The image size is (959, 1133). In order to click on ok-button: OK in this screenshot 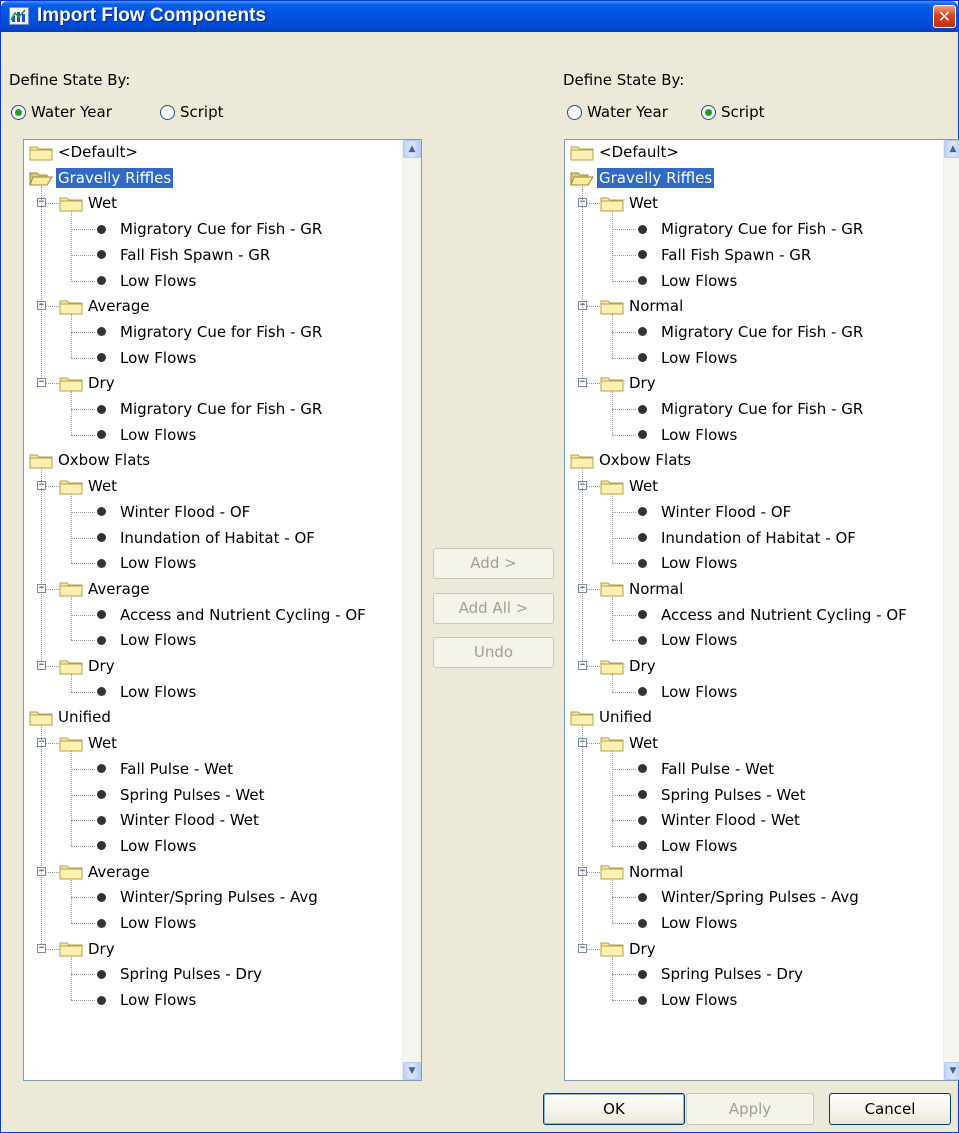, I will do `click(614, 1109)`.